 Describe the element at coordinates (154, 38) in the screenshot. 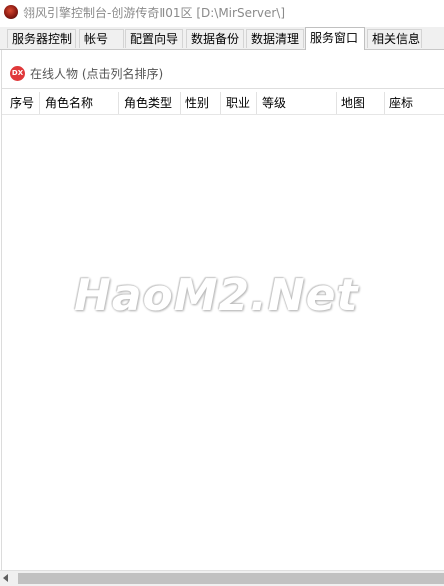

I see `tab-config-wizard: 配置向导` at that location.